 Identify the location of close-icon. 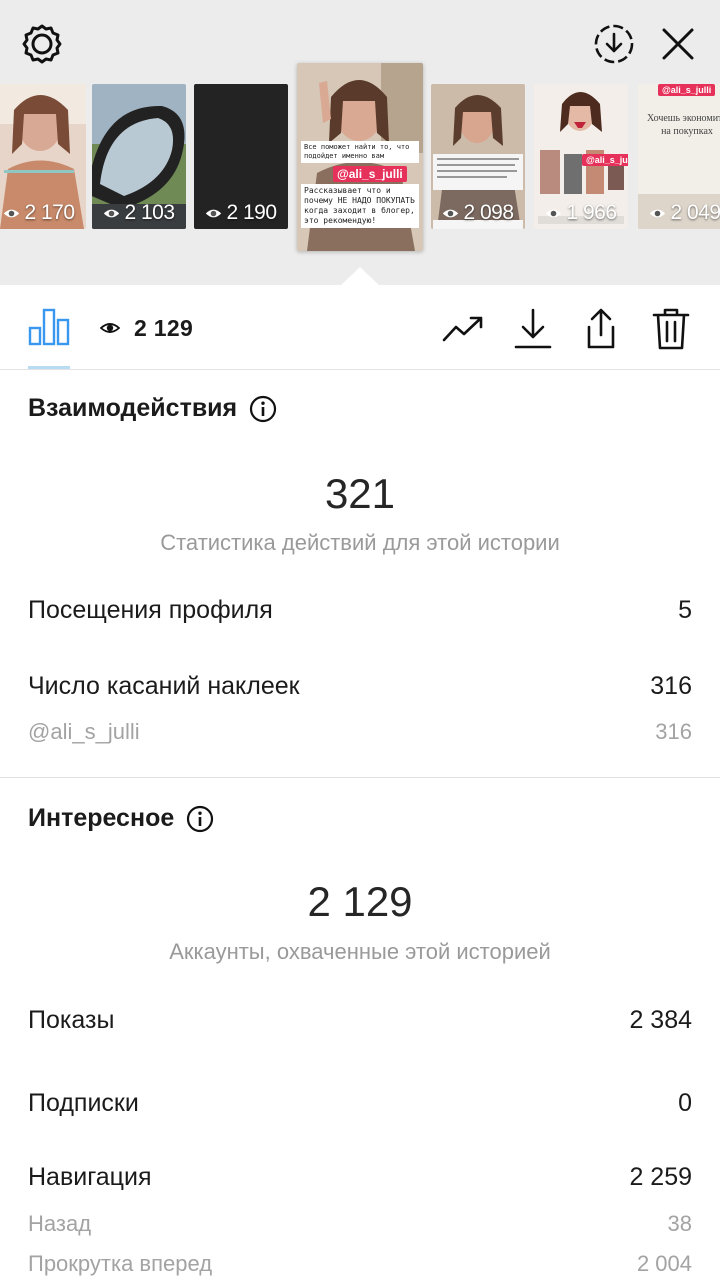
(678, 44).